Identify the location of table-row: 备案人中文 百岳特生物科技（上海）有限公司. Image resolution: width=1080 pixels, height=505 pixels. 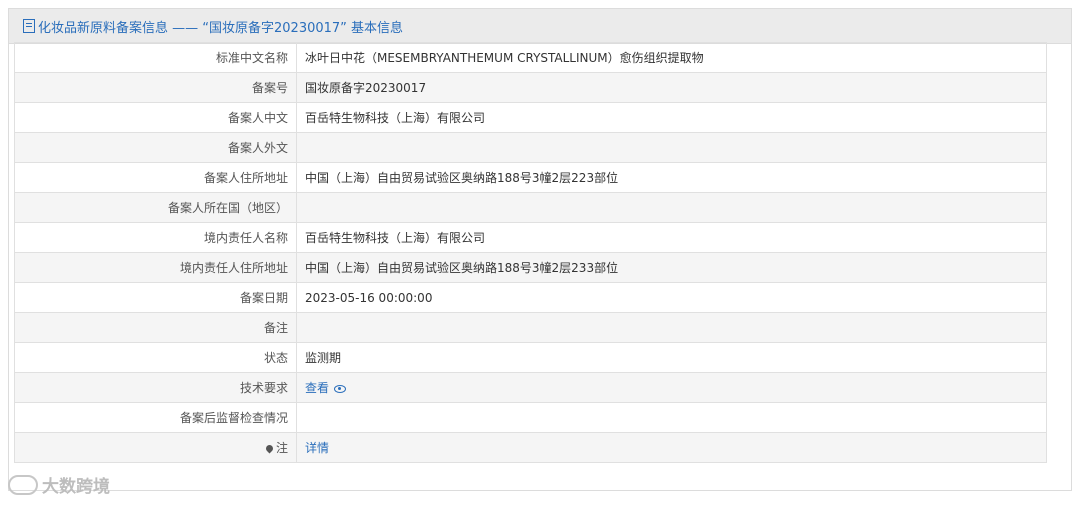
(530, 117).